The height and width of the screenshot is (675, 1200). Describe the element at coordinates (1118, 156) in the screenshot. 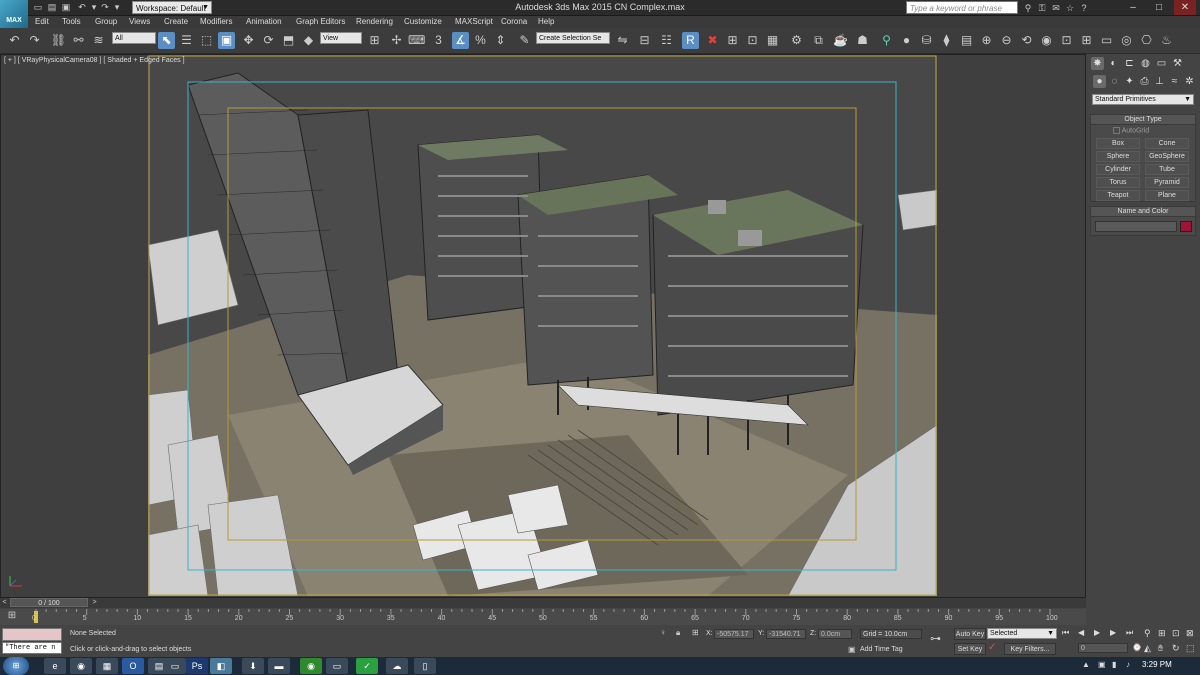

I see `sphere-button: Sphere` at that location.